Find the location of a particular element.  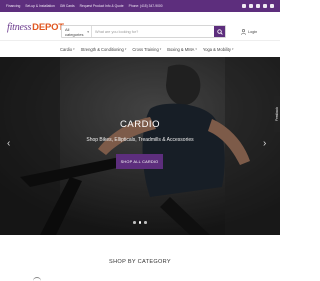

login-link: Login is located at coordinates (249, 31).